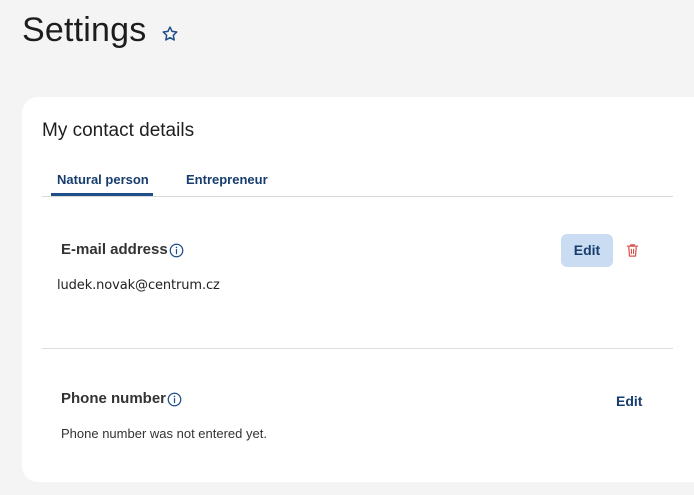 The width and height of the screenshot is (694, 495). I want to click on email-section-title: E-mail address, so click(114, 249).